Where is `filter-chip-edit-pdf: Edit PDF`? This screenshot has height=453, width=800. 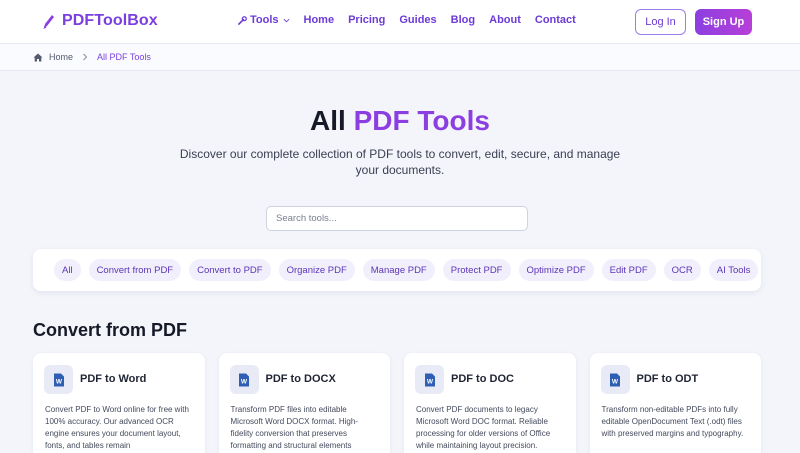 filter-chip-edit-pdf: Edit PDF is located at coordinates (628, 270).